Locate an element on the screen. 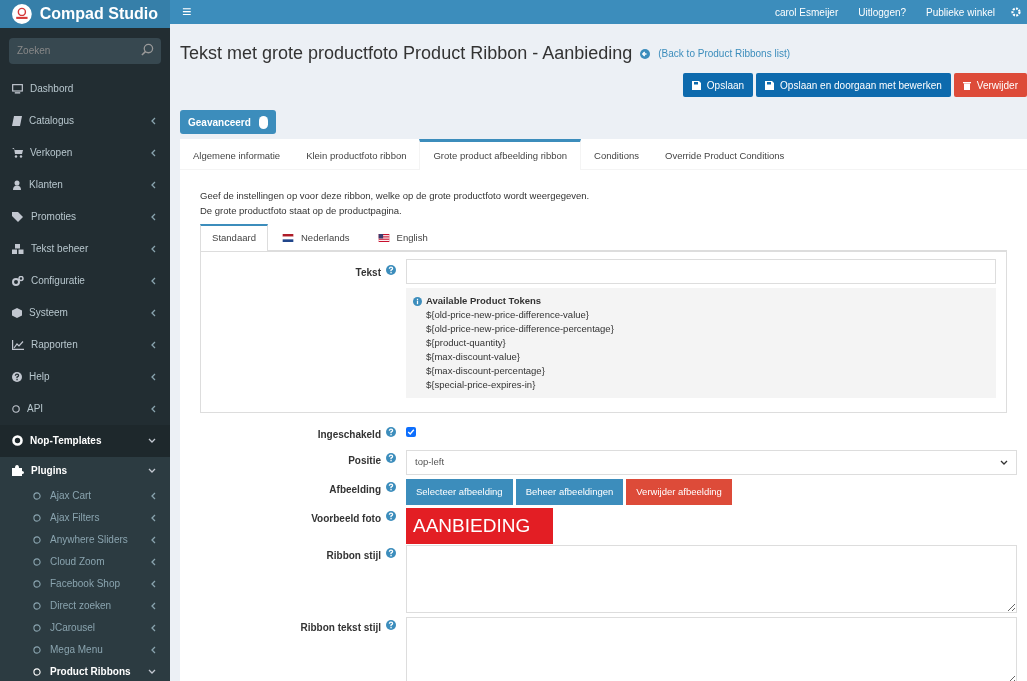  checkbox is located at coordinates (411, 432).